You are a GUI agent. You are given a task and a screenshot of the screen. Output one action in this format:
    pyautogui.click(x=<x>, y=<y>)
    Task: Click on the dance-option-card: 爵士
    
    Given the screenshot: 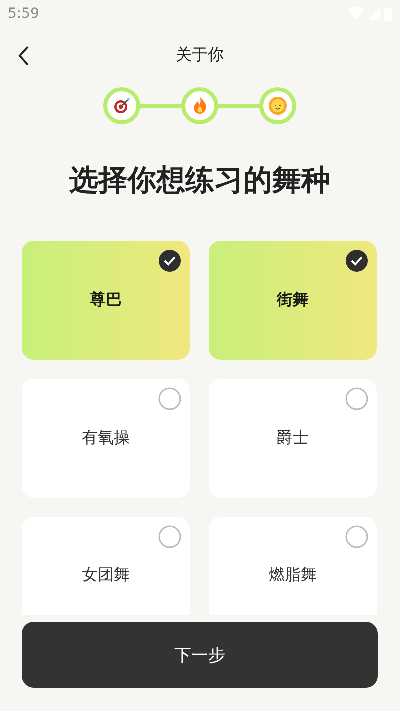 What is the action you would take?
    pyautogui.click(x=293, y=438)
    